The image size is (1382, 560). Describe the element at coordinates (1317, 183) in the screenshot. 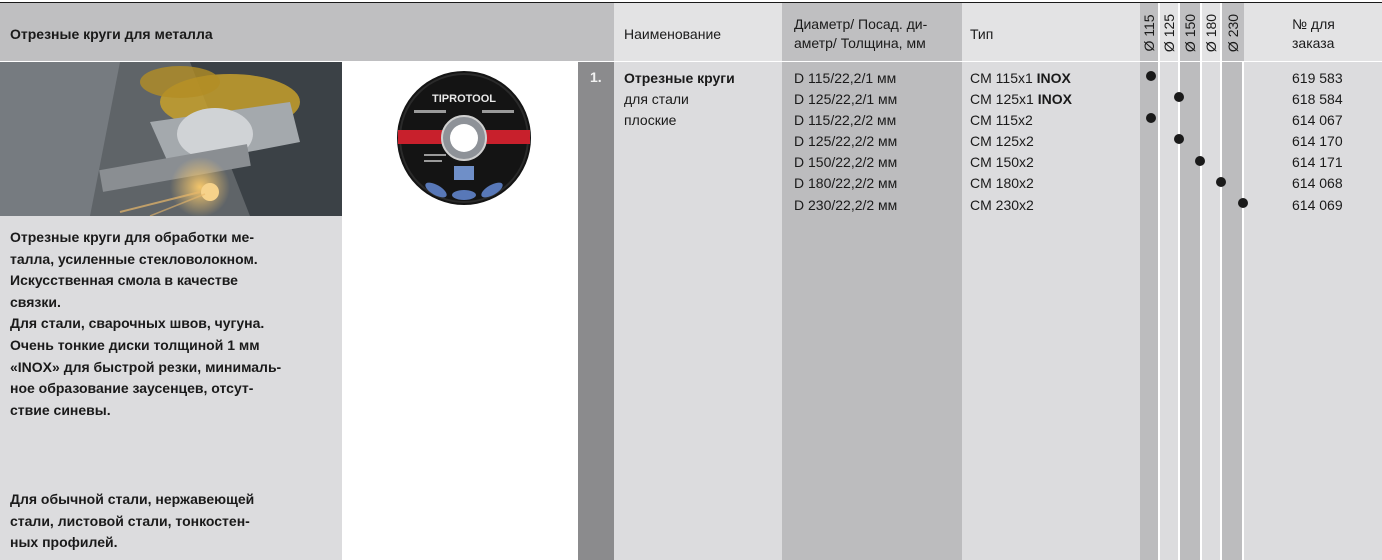

I see `order-number: 614 068` at that location.